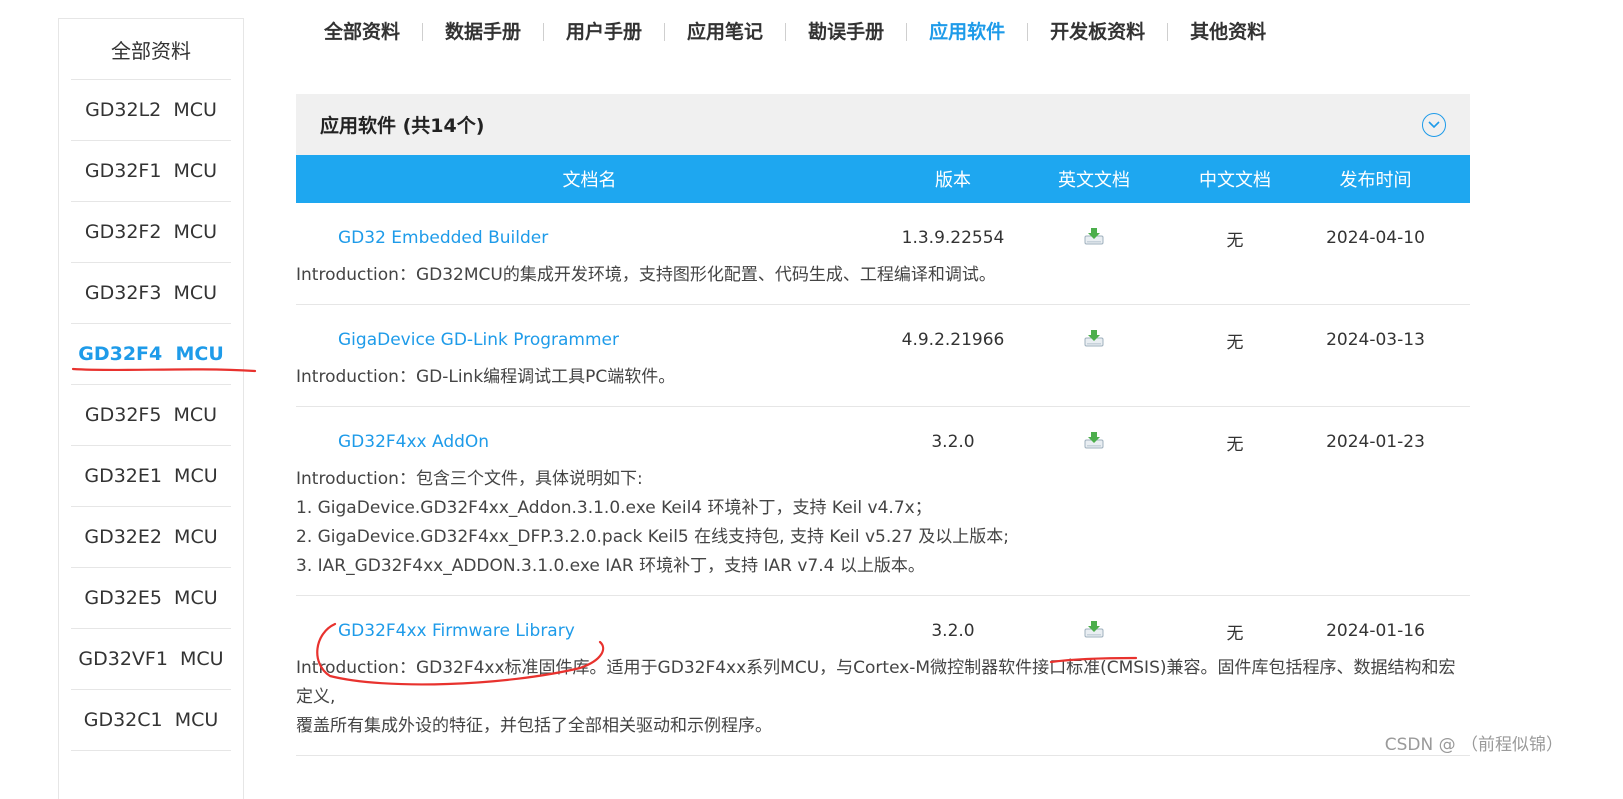 The image size is (1623, 799). Describe the element at coordinates (1235, 180) in the screenshot. I see `column-header-cn-doc: 中文文档` at that location.